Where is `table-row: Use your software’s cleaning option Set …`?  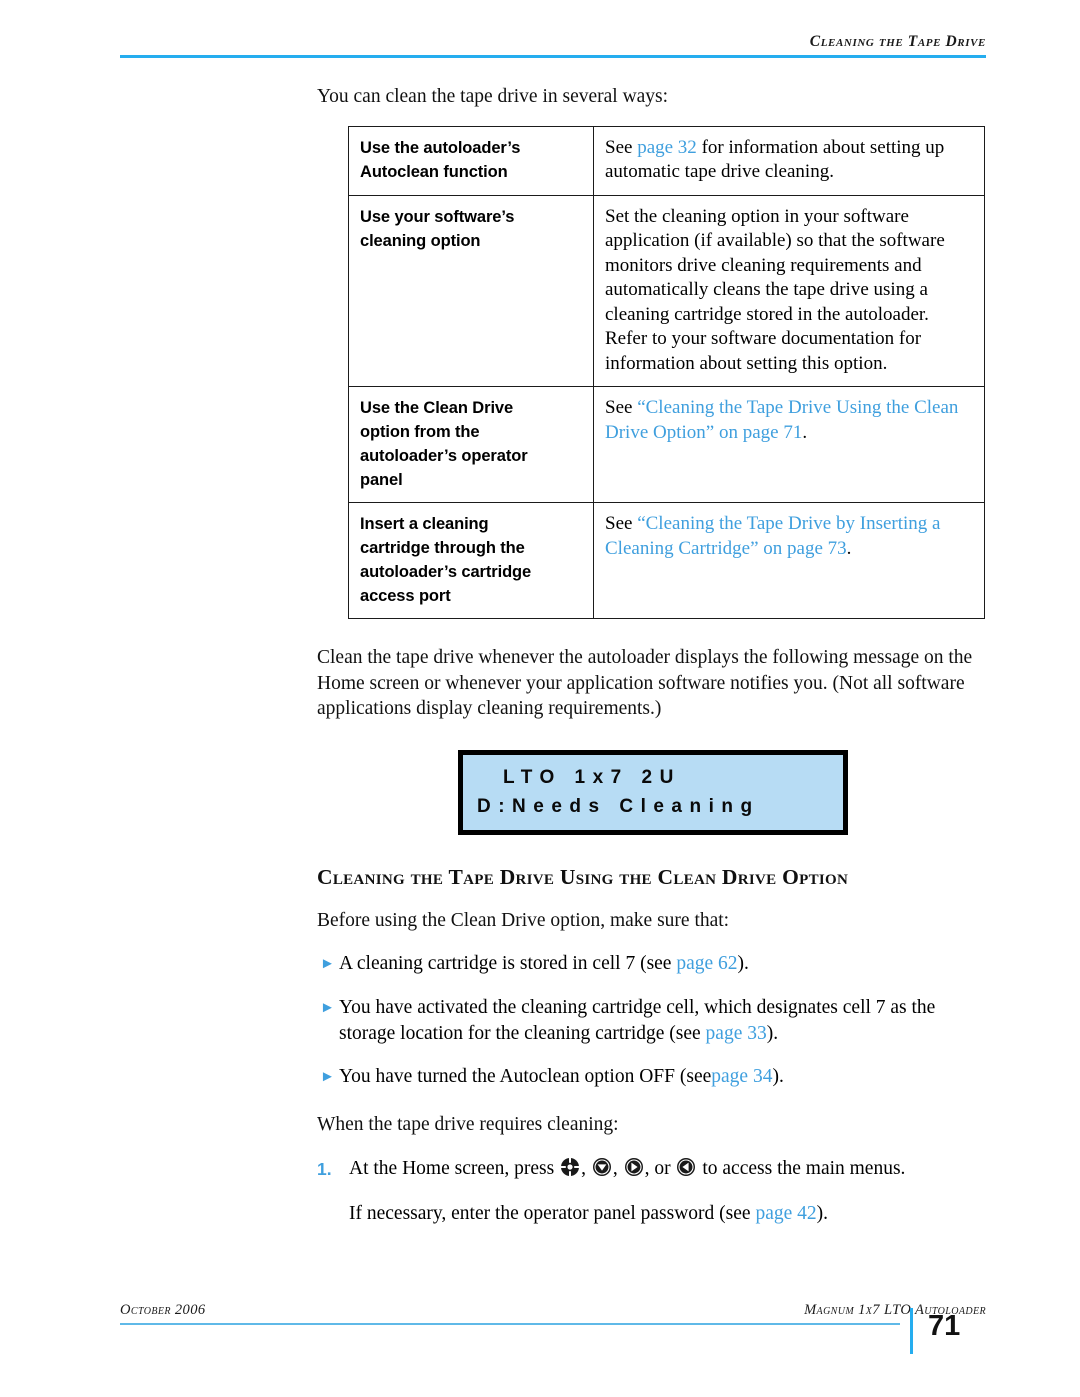
table-row: Use your software’s cleaning option Set … is located at coordinates (666, 290).